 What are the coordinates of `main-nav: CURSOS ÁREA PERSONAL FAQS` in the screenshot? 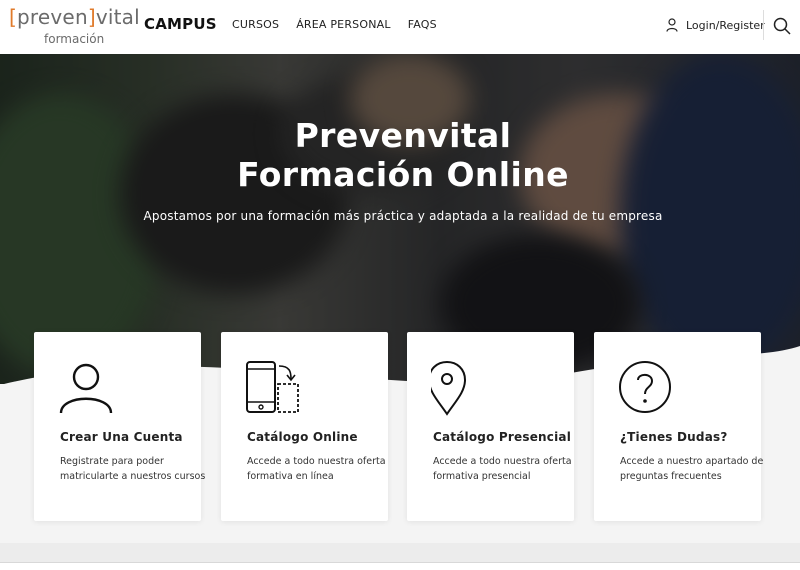 It's located at (343, 24).